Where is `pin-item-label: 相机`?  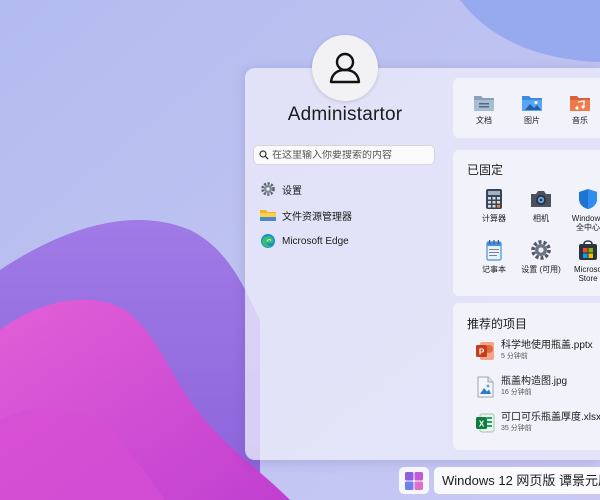
pin-item-label: 相机 is located at coordinates (541, 218).